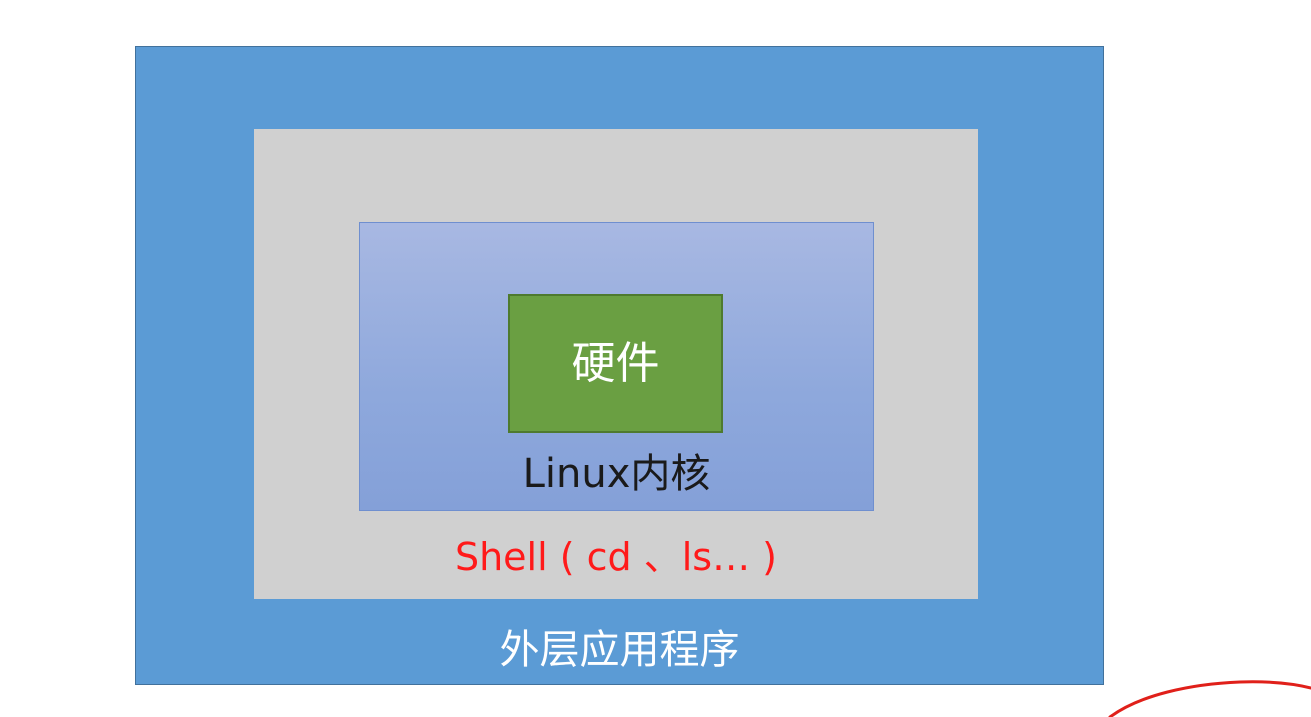  Describe the element at coordinates (655, 7) in the screenshot. I see `cropped-slide-text` at that location.